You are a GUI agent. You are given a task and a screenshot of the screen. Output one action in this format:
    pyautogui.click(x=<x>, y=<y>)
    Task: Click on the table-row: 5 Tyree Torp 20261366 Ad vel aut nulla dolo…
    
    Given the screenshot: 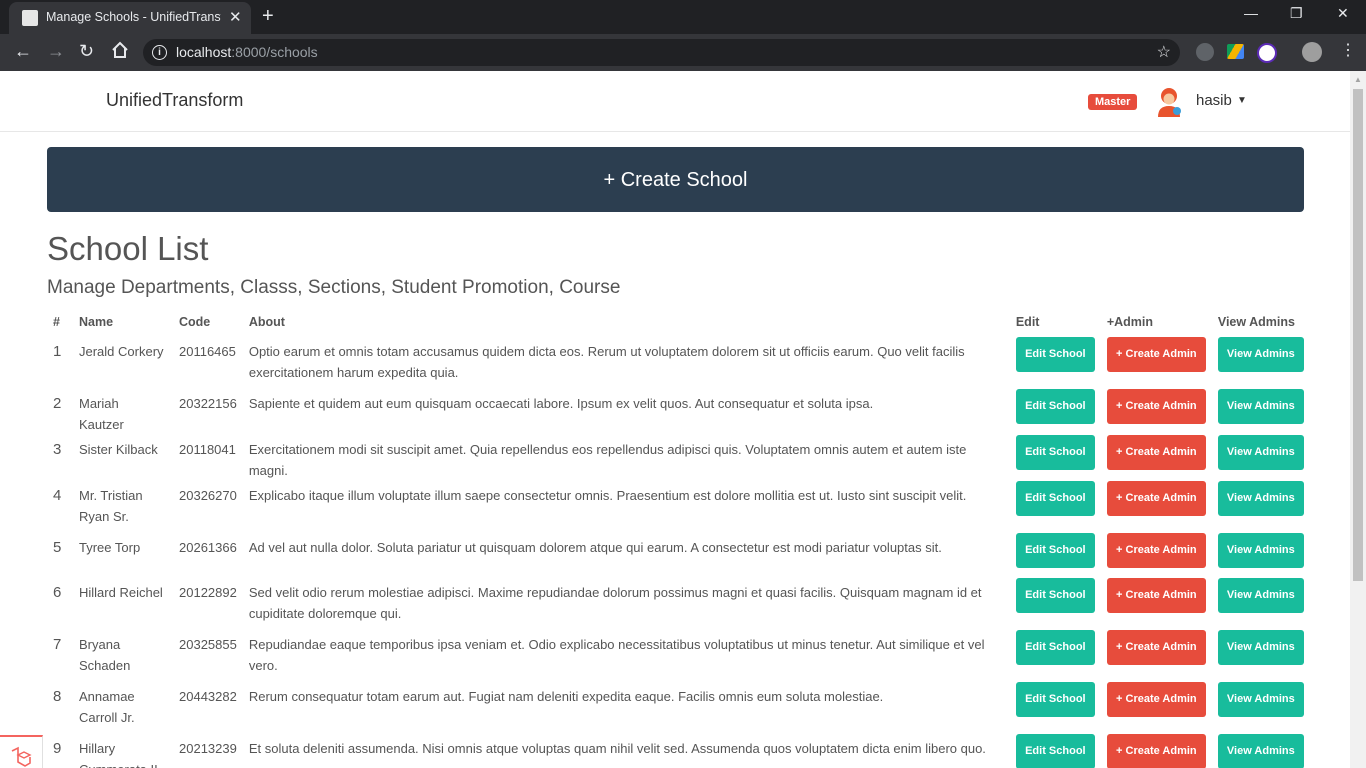 What is the action you would take?
    pyautogui.click(x=678, y=555)
    